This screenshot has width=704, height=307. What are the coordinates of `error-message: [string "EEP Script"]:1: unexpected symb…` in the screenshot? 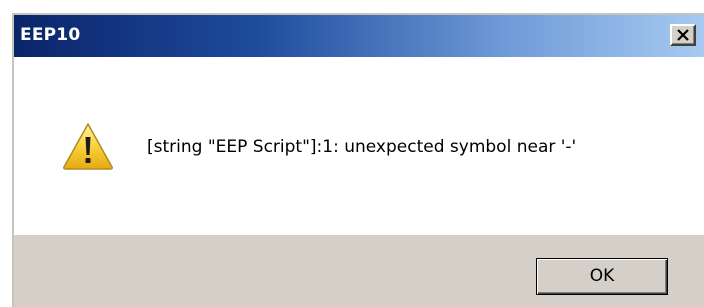 It's located at (362, 147).